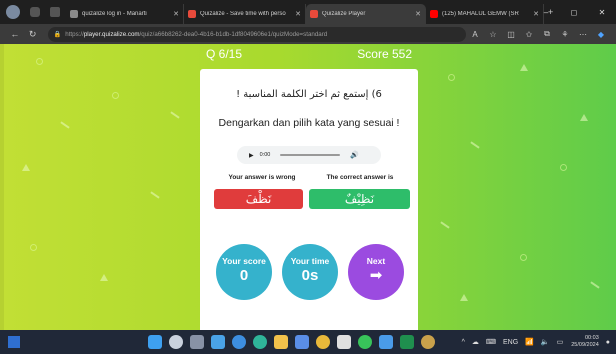 The width and height of the screenshot is (616, 354). I want to click on your-answer-label: Your answer is wrong, so click(262, 177).